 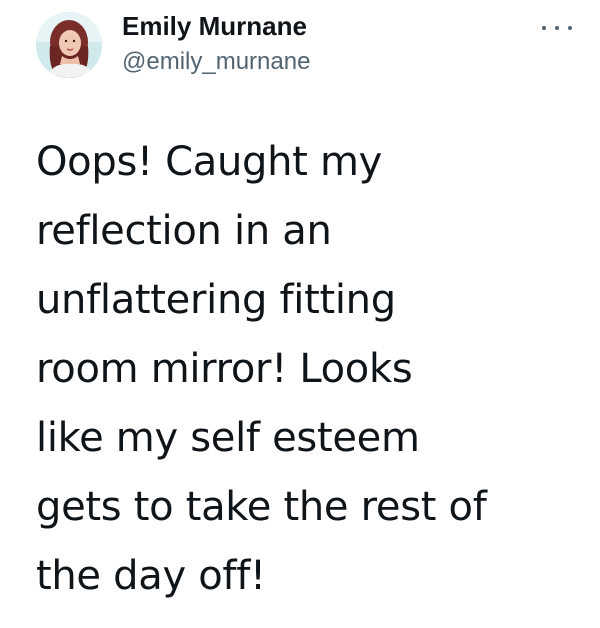 I want to click on tweet-header: Emily Murnane @emily_murnane, so click(x=306, y=46).